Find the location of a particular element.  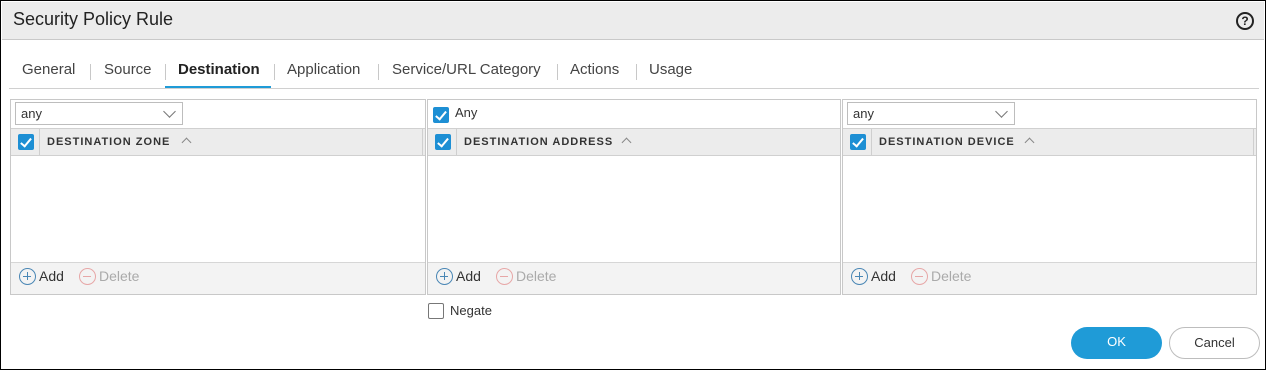

zone-select: any is located at coordinates (99, 113).